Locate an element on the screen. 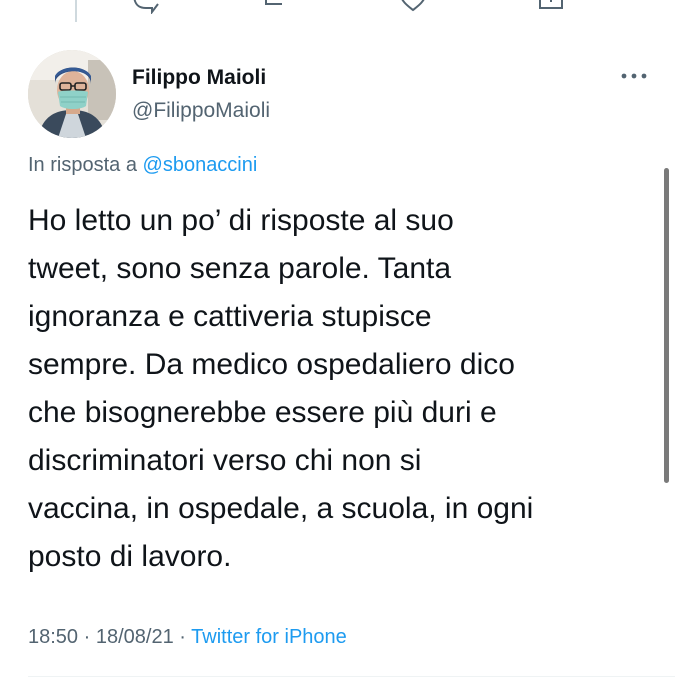 This screenshot has width=675, height=680. tweet-time: 18:50 is located at coordinates (53, 637).